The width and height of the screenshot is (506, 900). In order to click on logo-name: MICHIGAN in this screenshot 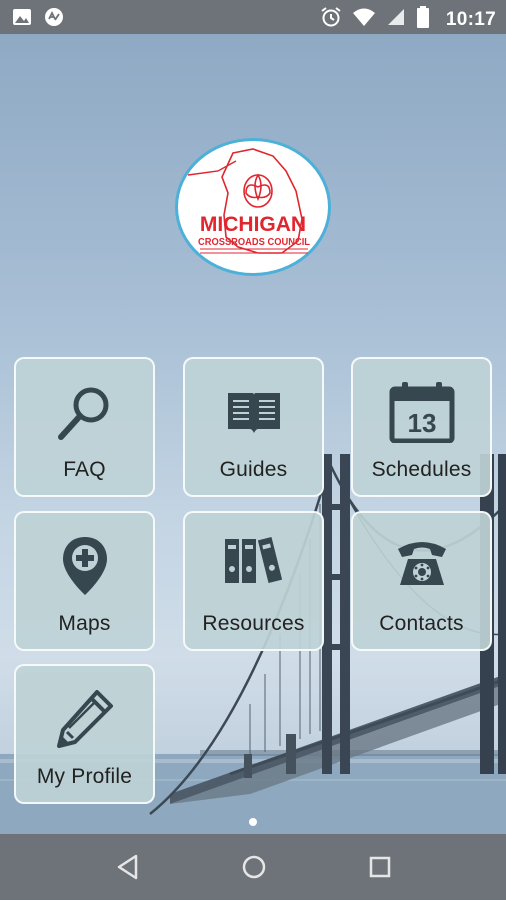, I will do `click(253, 224)`.